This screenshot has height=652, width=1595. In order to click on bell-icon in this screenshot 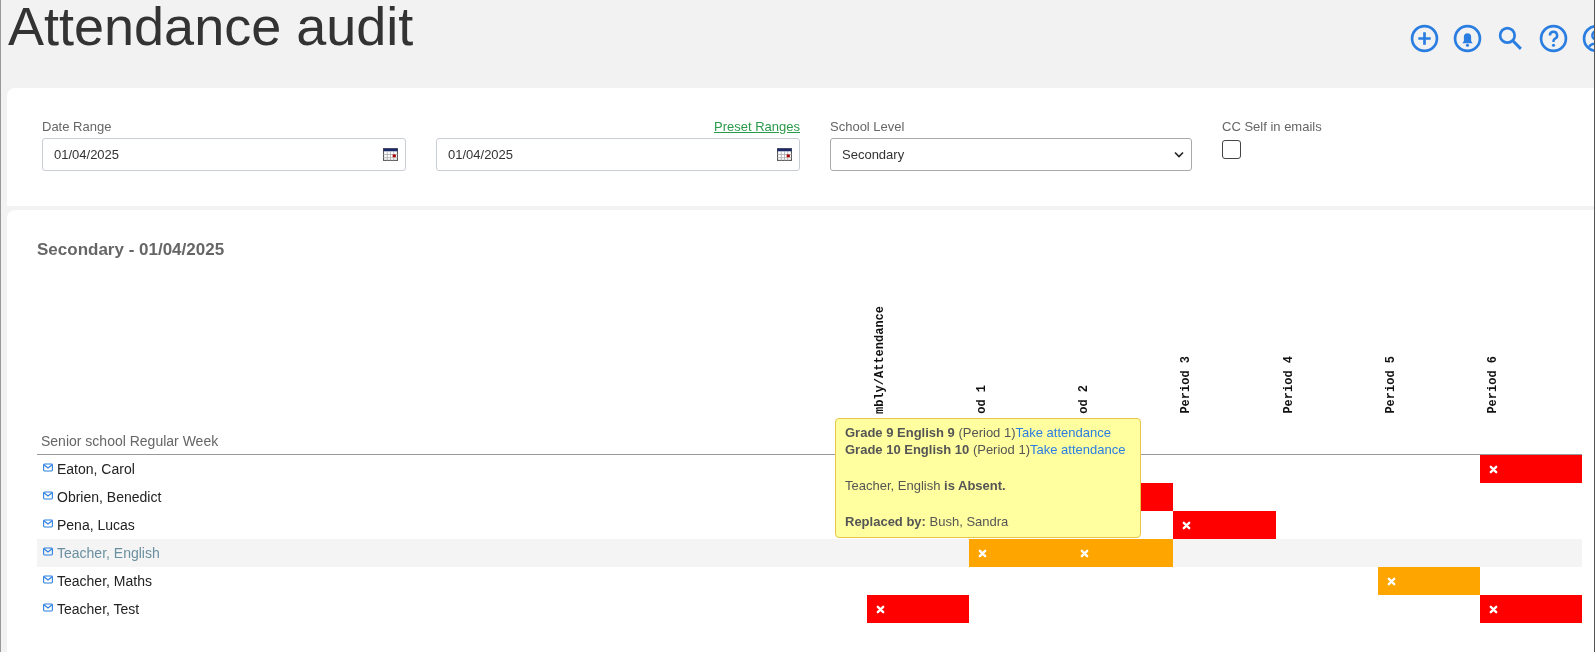, I will do `click(1467, 38)`.